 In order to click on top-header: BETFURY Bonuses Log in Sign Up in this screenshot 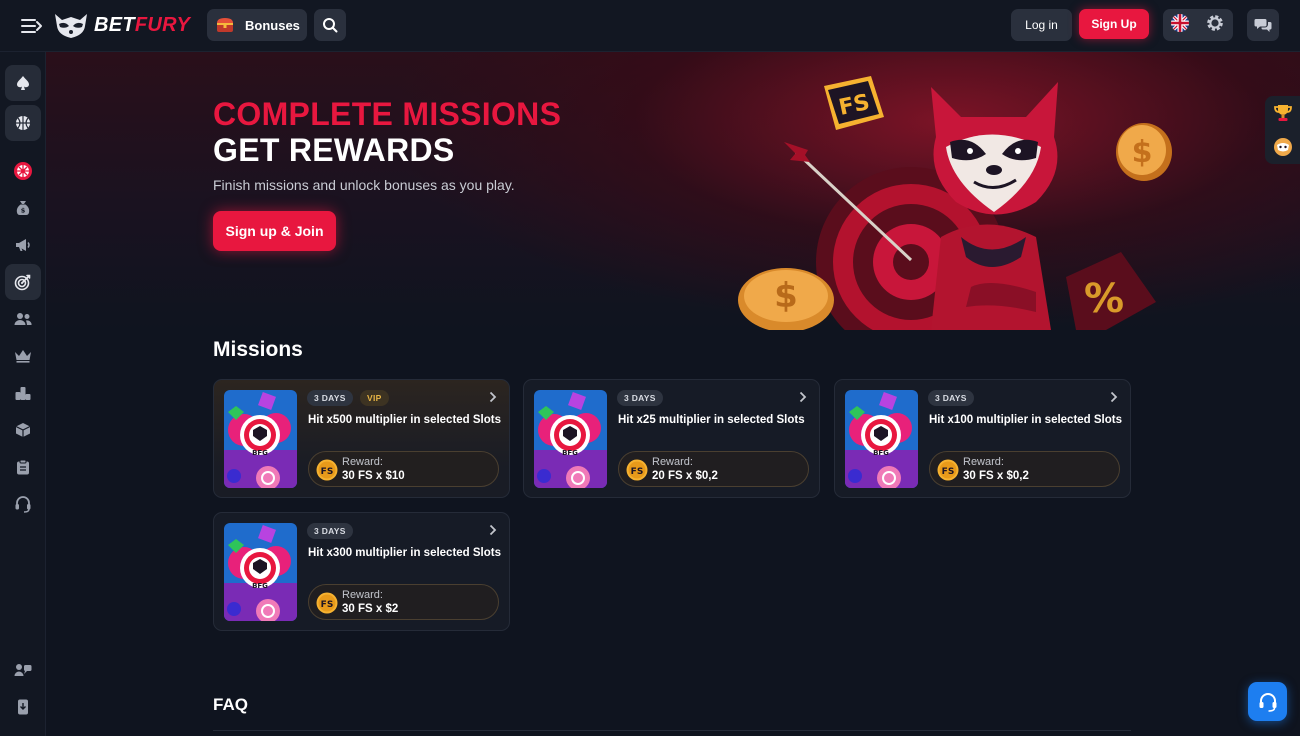, I will do `click(650, 26)`.